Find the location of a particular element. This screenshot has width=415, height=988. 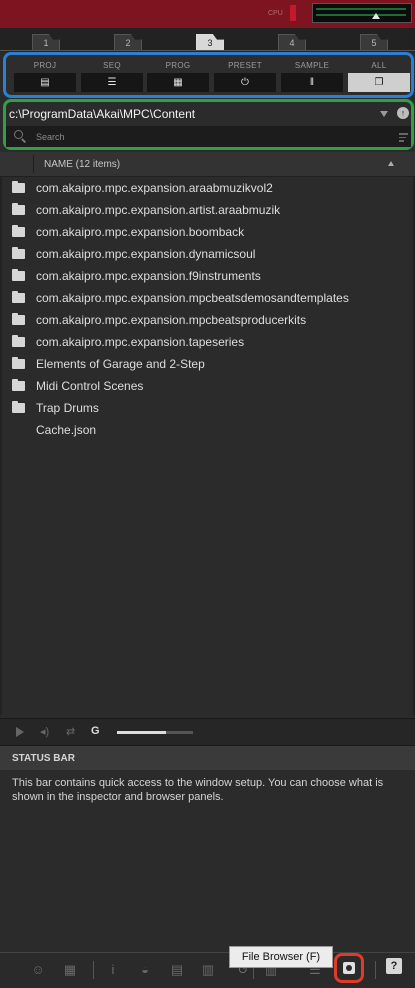

sequence-icon: ☰ is located at coordinates (112, 82).